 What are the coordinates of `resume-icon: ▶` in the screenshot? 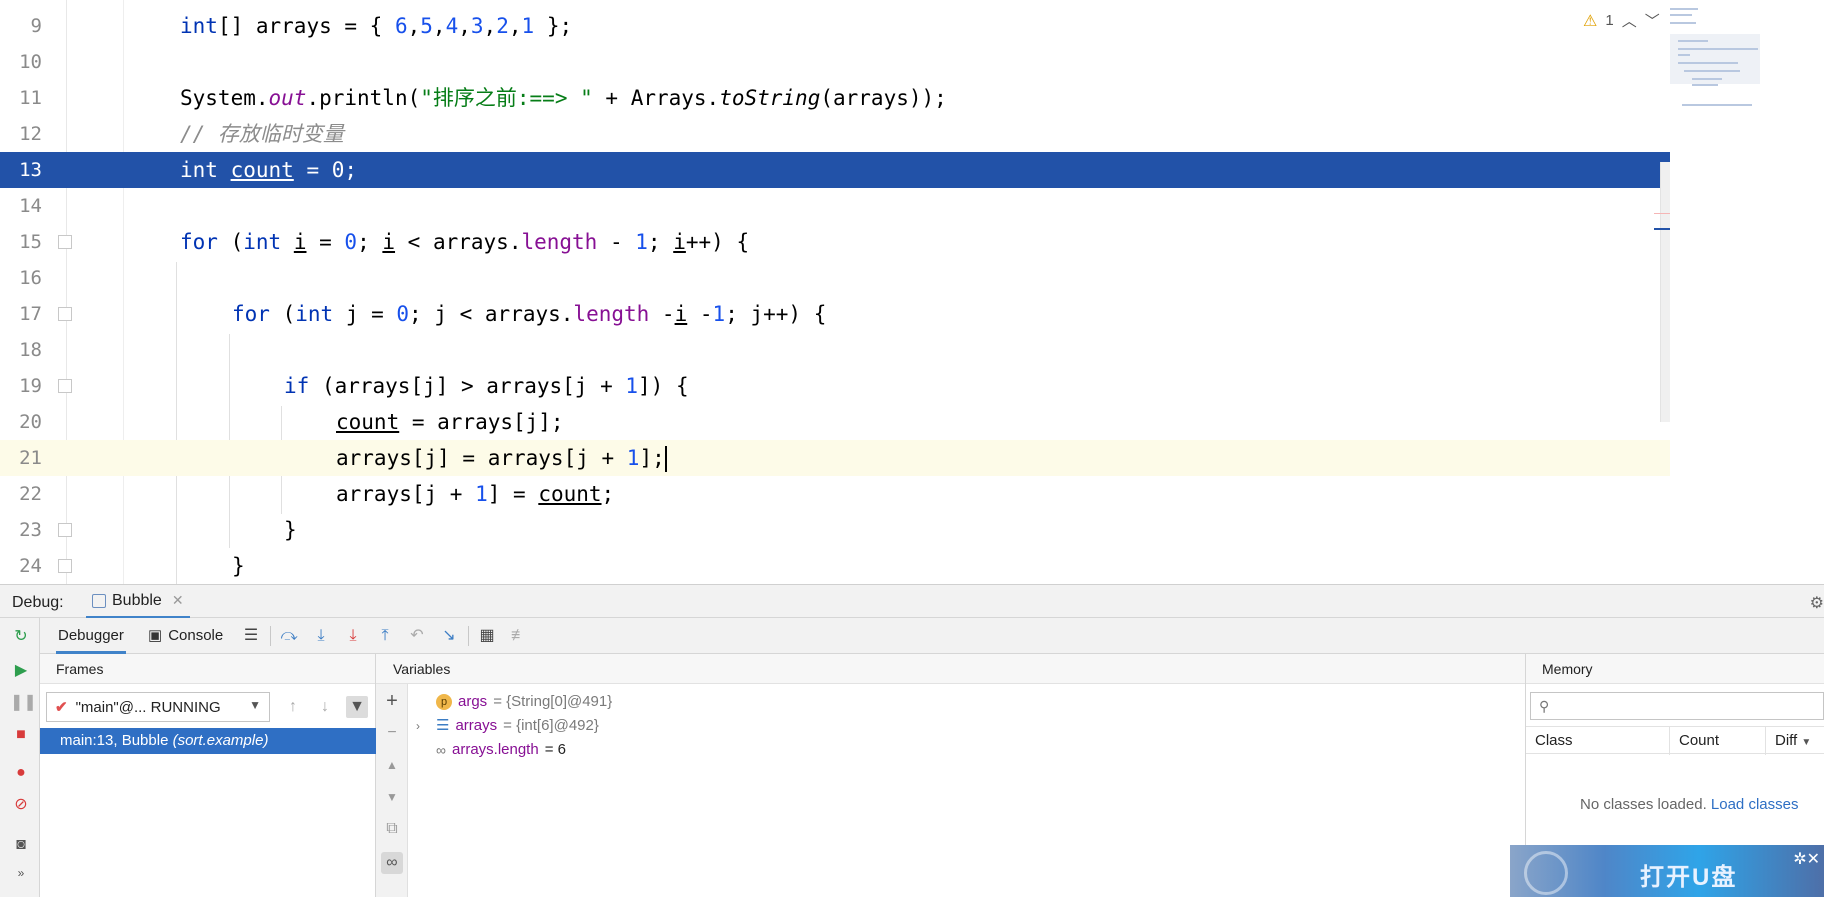 It's located at (21, 671).